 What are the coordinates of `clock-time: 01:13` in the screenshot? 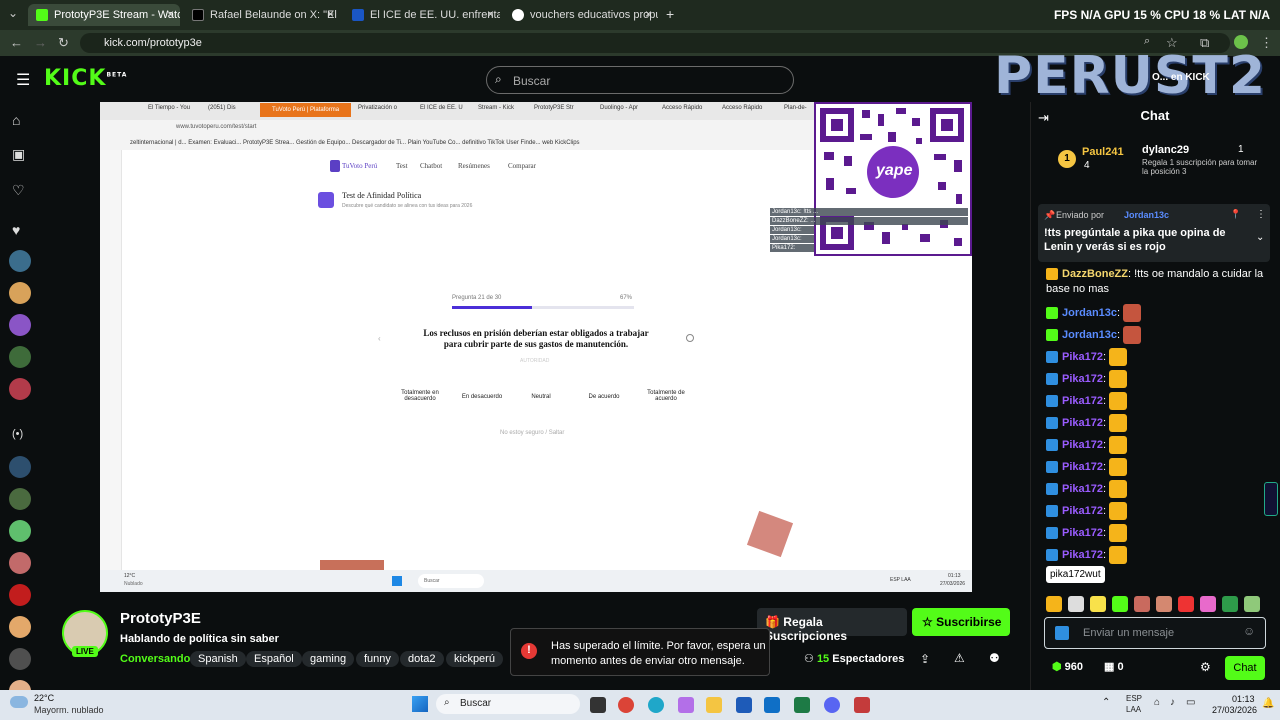 It's located at (1243, 699).